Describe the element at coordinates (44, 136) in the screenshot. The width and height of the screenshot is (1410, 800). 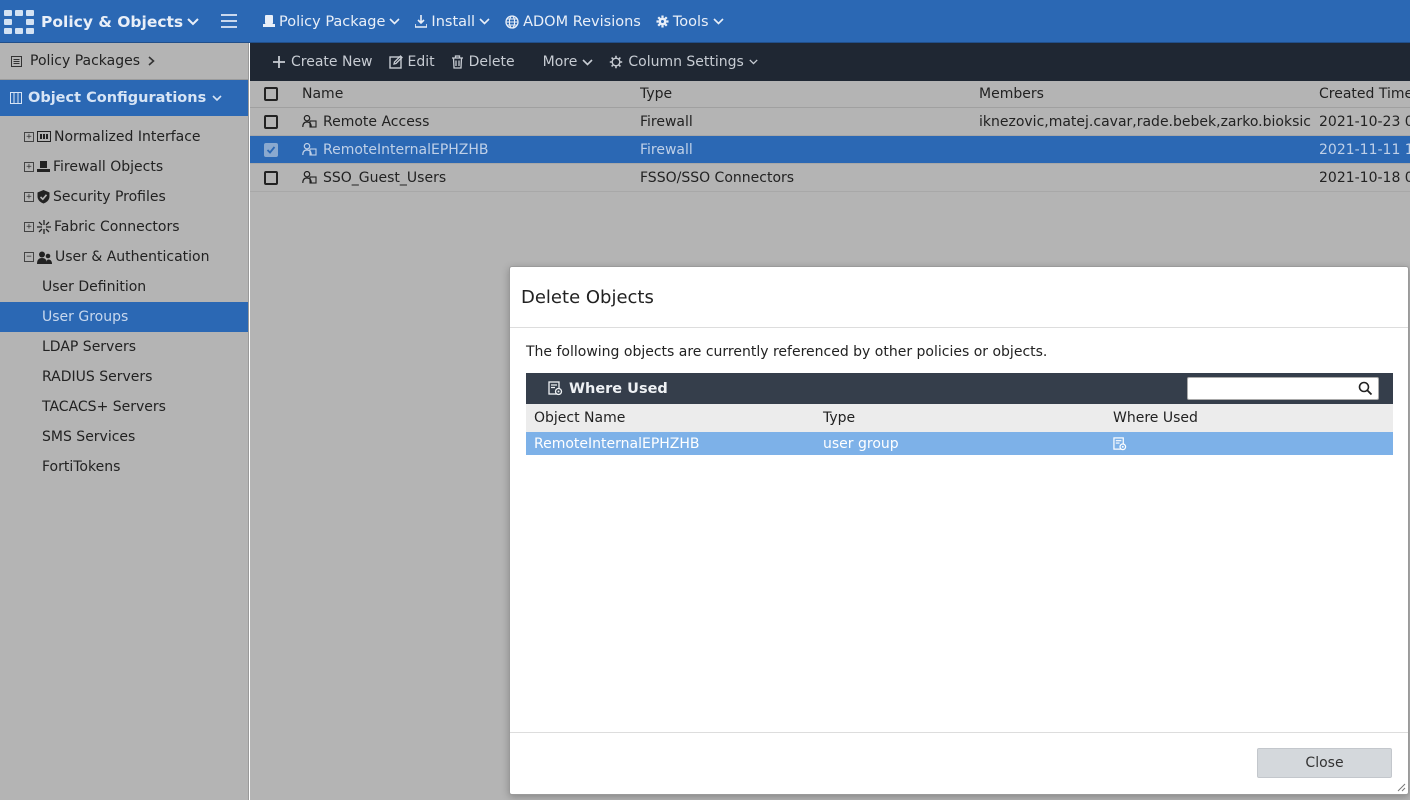
I see `interface-icon` at that location.